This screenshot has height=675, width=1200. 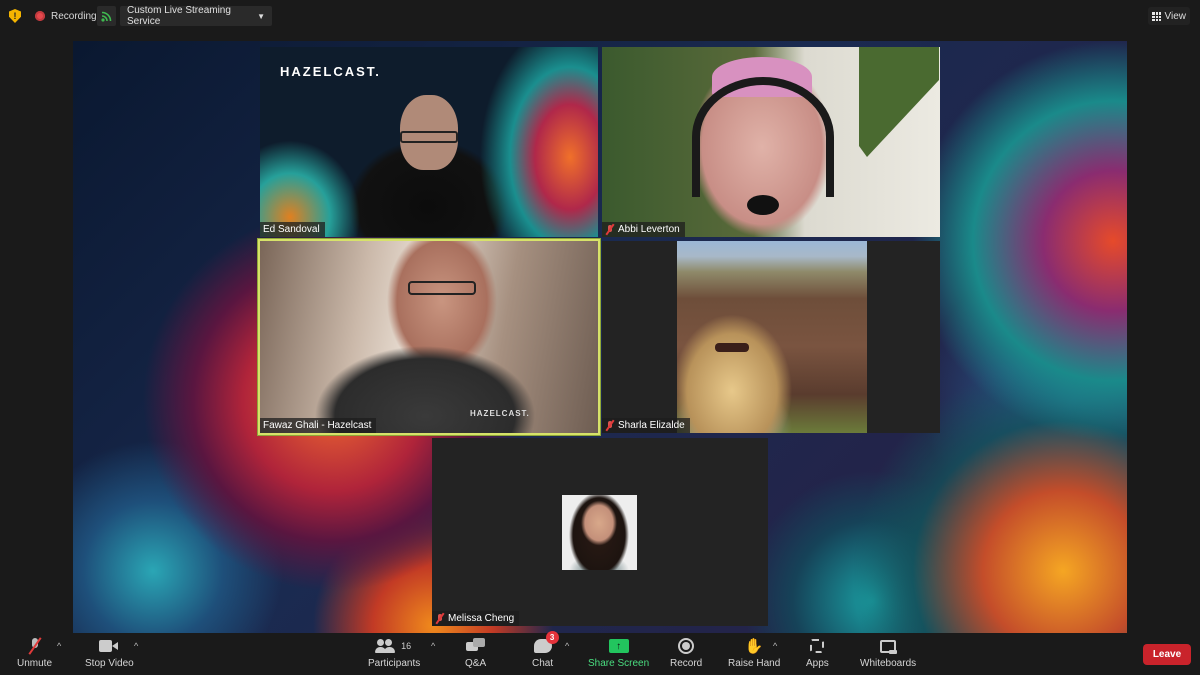 I want to click on participant-name-tag: Fawaz Ghali - Hazelcast, so click(x=318, y=425).